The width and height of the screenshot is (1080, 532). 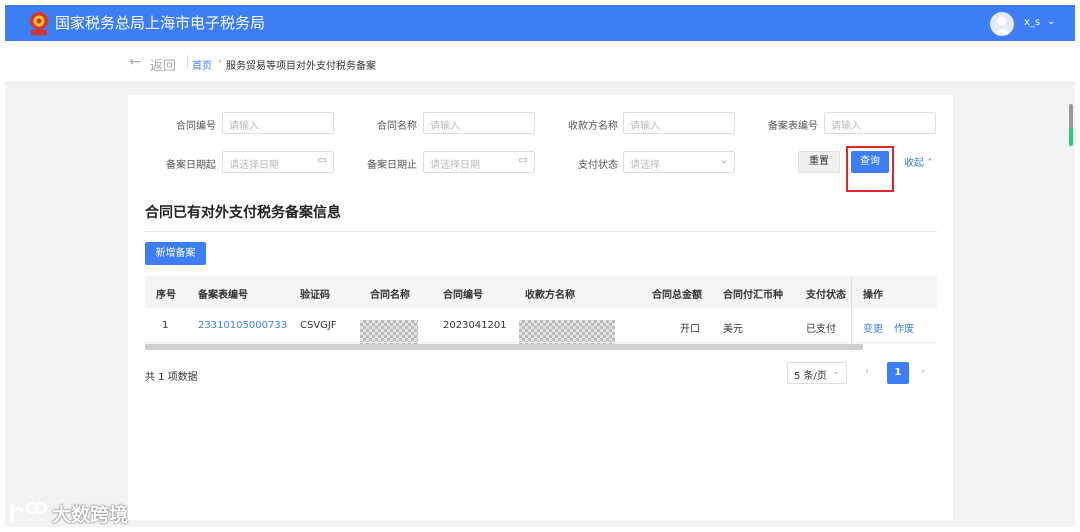 What do you see at coordinates (793, 126) in the screenshot?
I see `record-no-label: 备案表编号` at bounding box center [793, 126].